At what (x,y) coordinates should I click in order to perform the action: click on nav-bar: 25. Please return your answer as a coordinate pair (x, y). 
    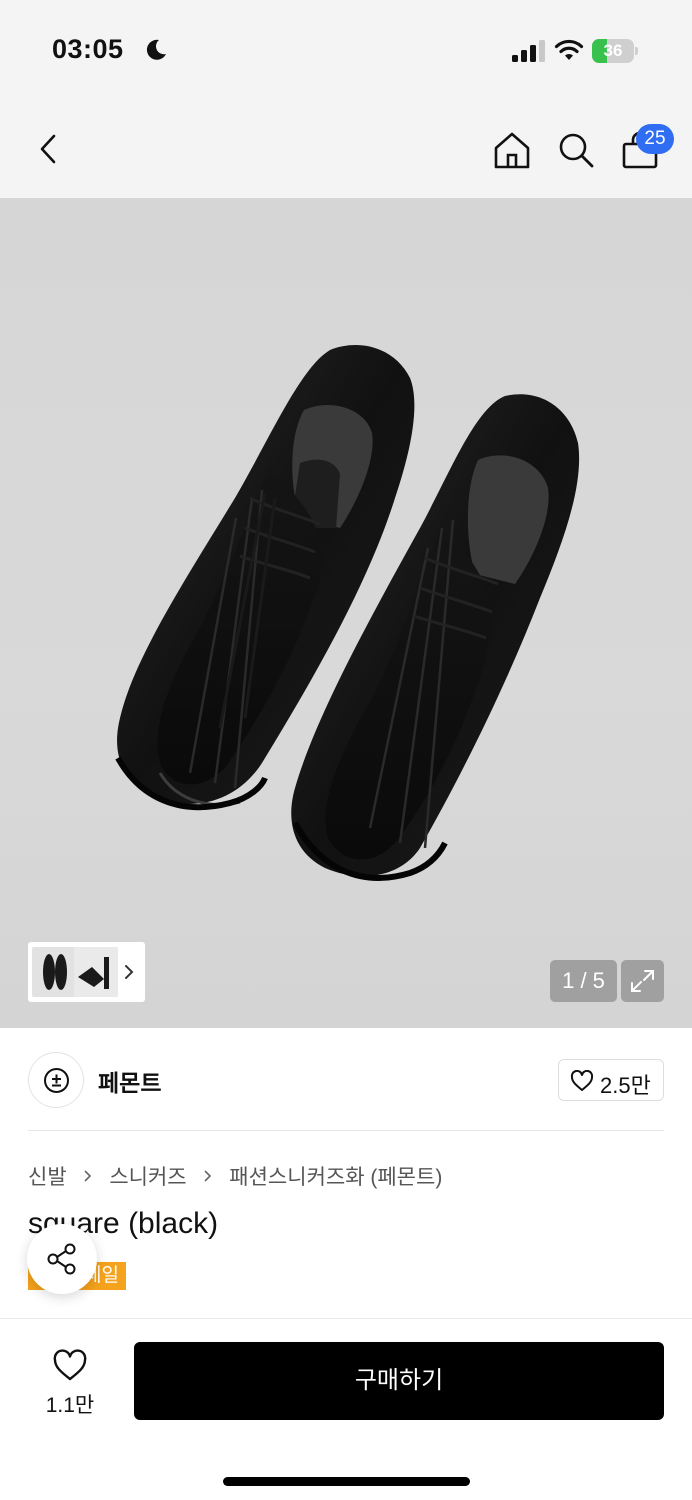
    Looking at the image, I should click on (346, 149).